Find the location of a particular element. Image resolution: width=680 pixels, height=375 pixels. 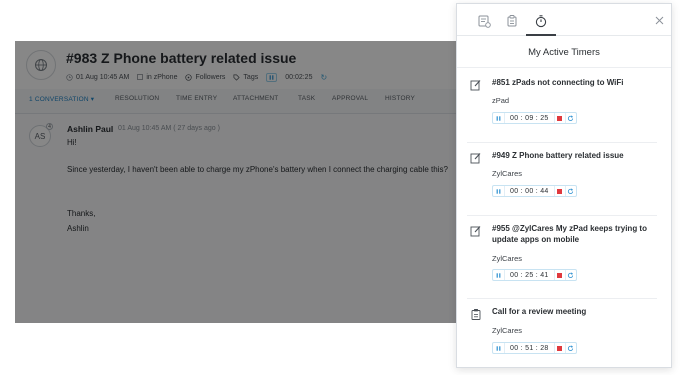

timer-clock: 00 : 25 : 41 is located at coordinates (529, 275).